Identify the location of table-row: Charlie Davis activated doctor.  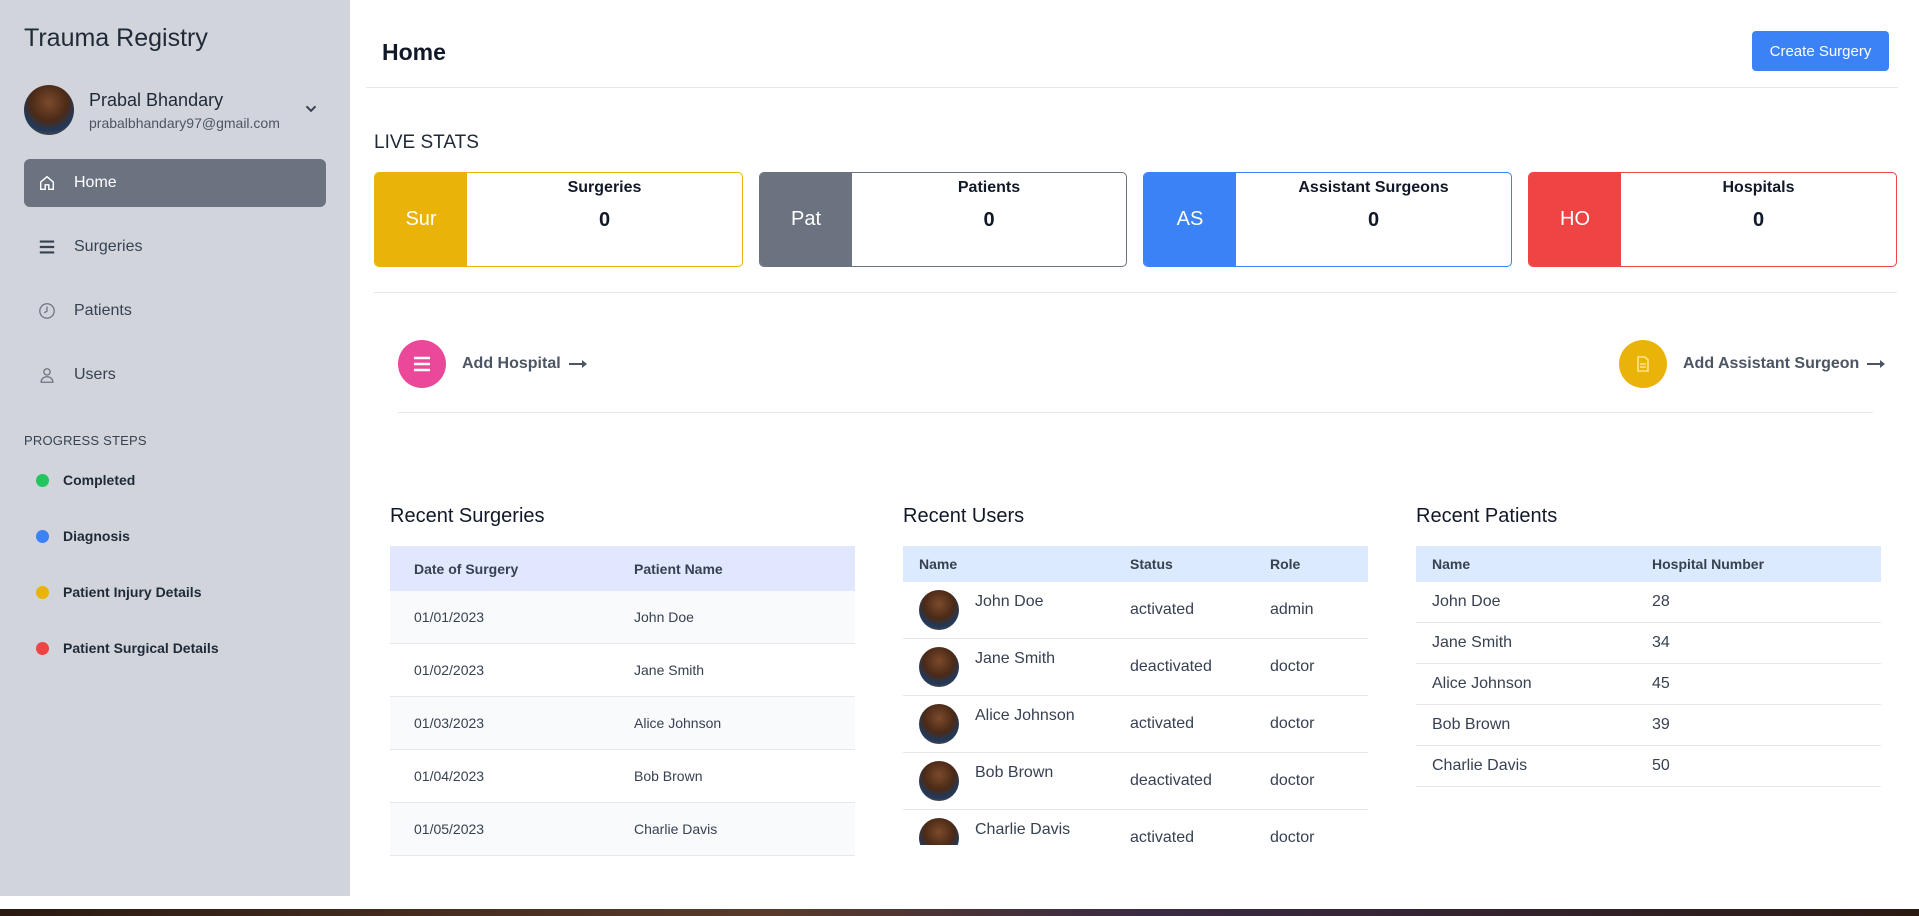
(1135, 827).